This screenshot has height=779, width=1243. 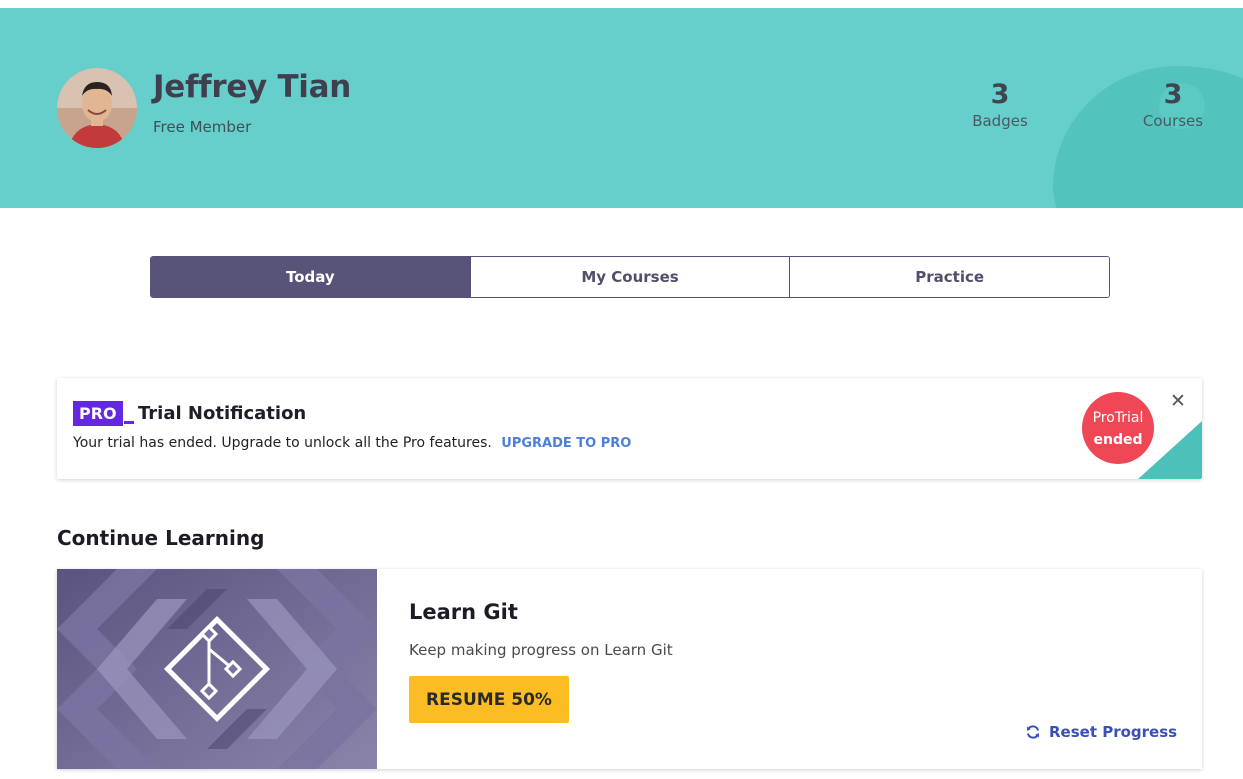 What do you see at coordinates (463, 612) in the screenshot?
I see `course-title: Learn Git` at bounding box center [463, 612].